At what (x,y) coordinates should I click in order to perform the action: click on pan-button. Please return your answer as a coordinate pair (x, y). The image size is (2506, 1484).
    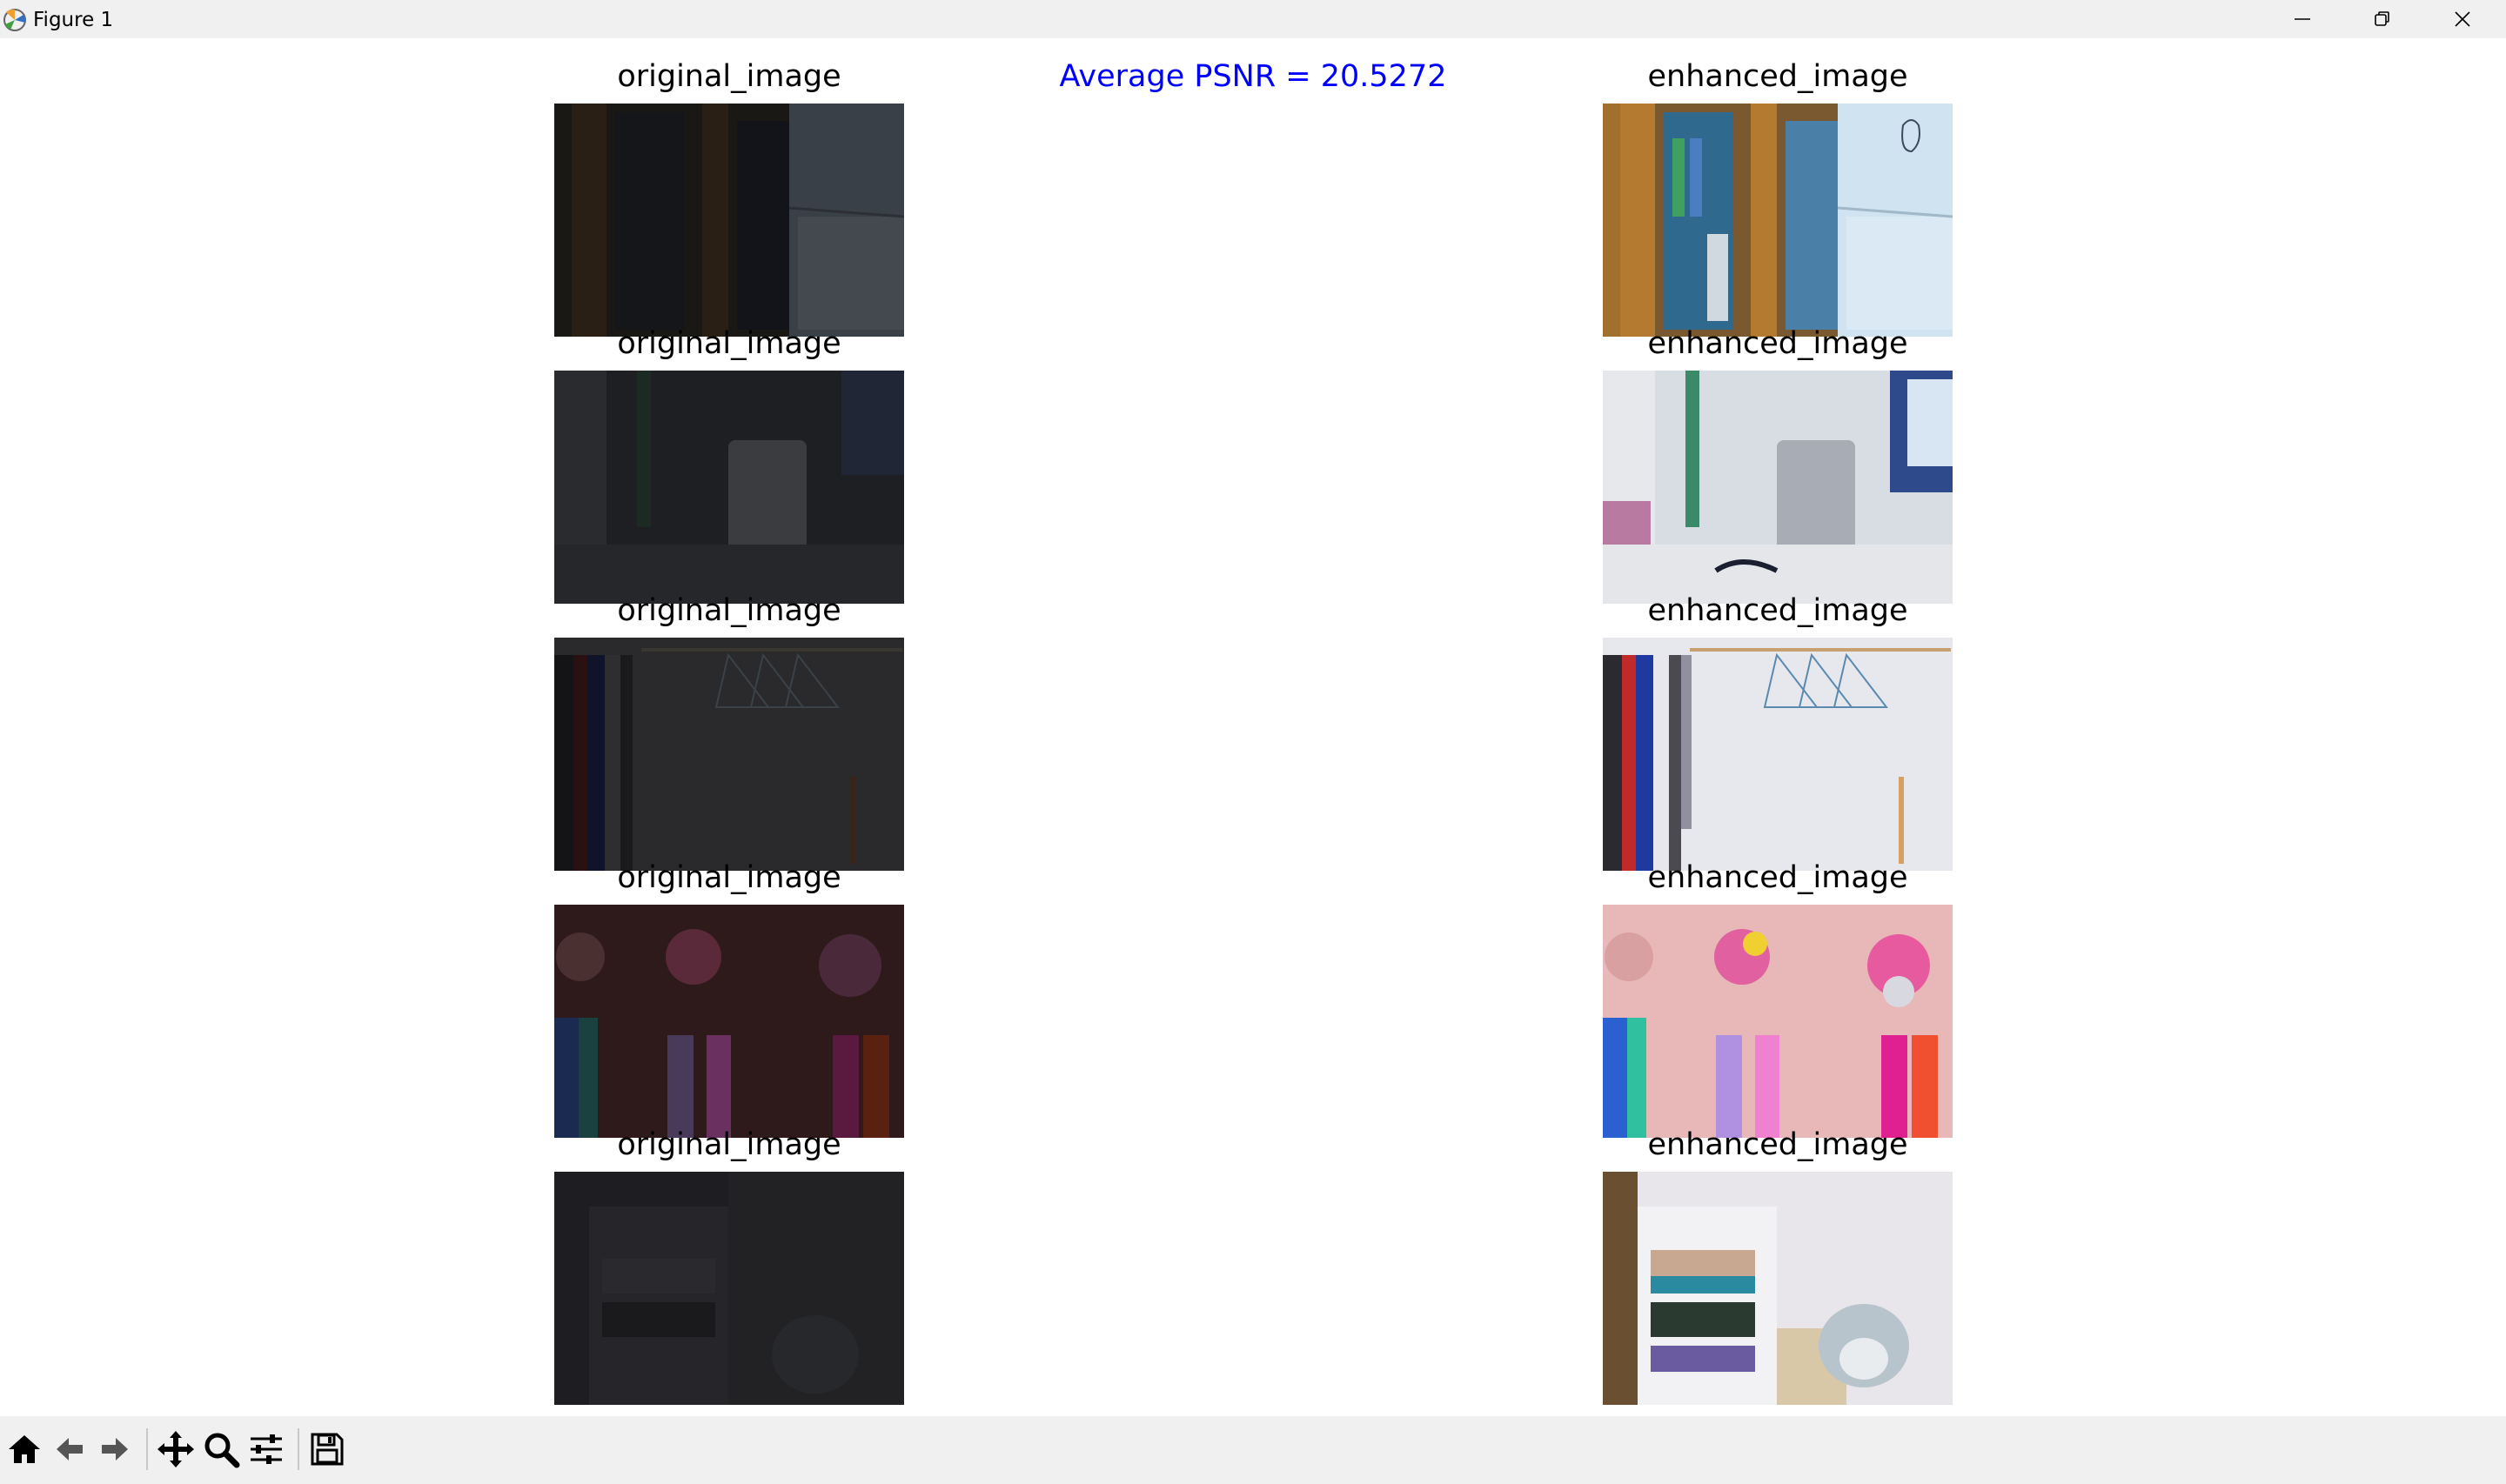
    Looking at the image, I should click on (175, 1450).